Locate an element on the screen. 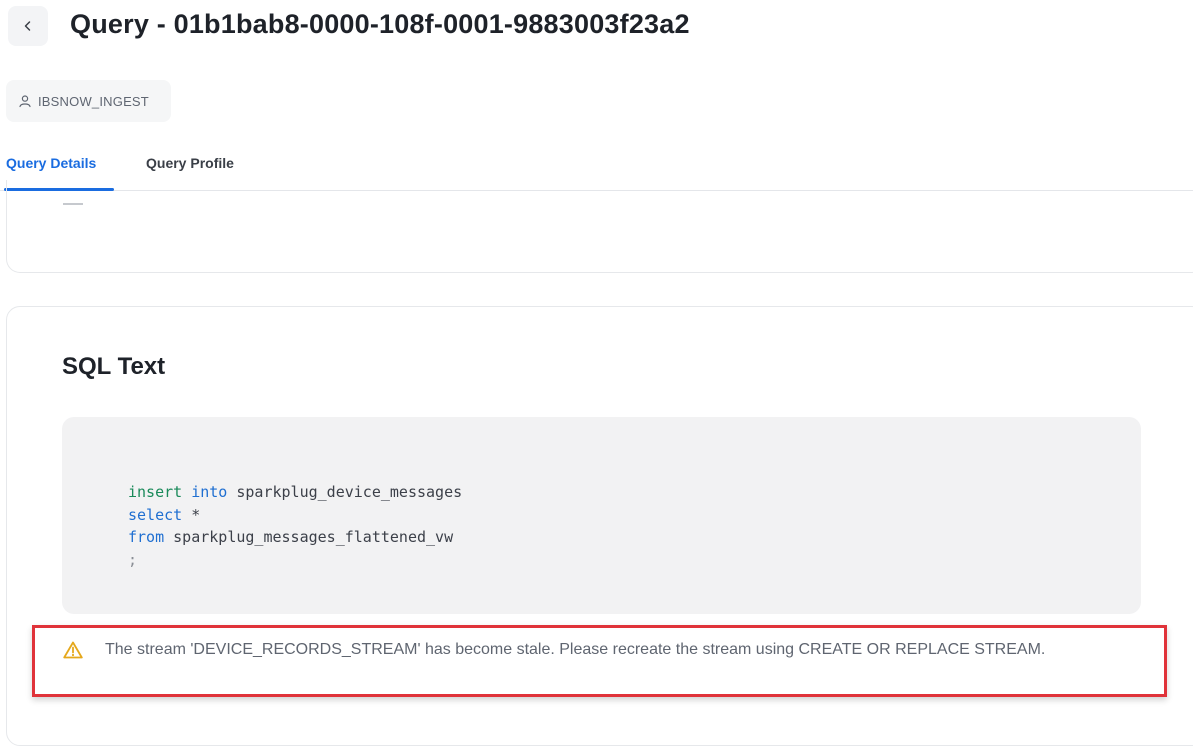 The image size is (1193, 746). code-keyword: from is located at coordinates (146, 537).